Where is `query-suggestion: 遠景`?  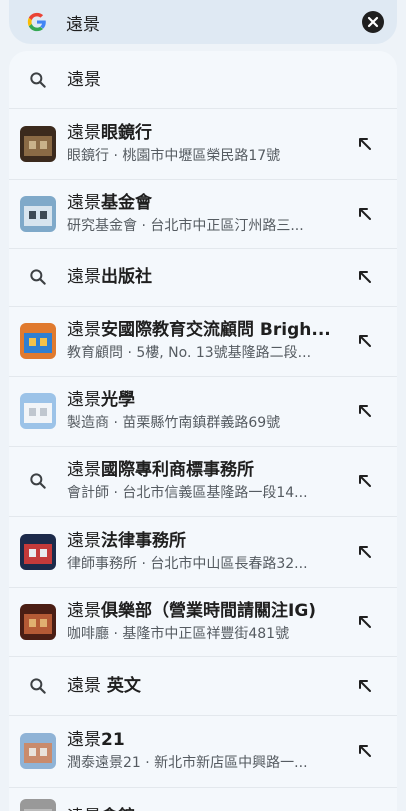 query-suggestion: 遠景 is located at coordinates (203, 80).